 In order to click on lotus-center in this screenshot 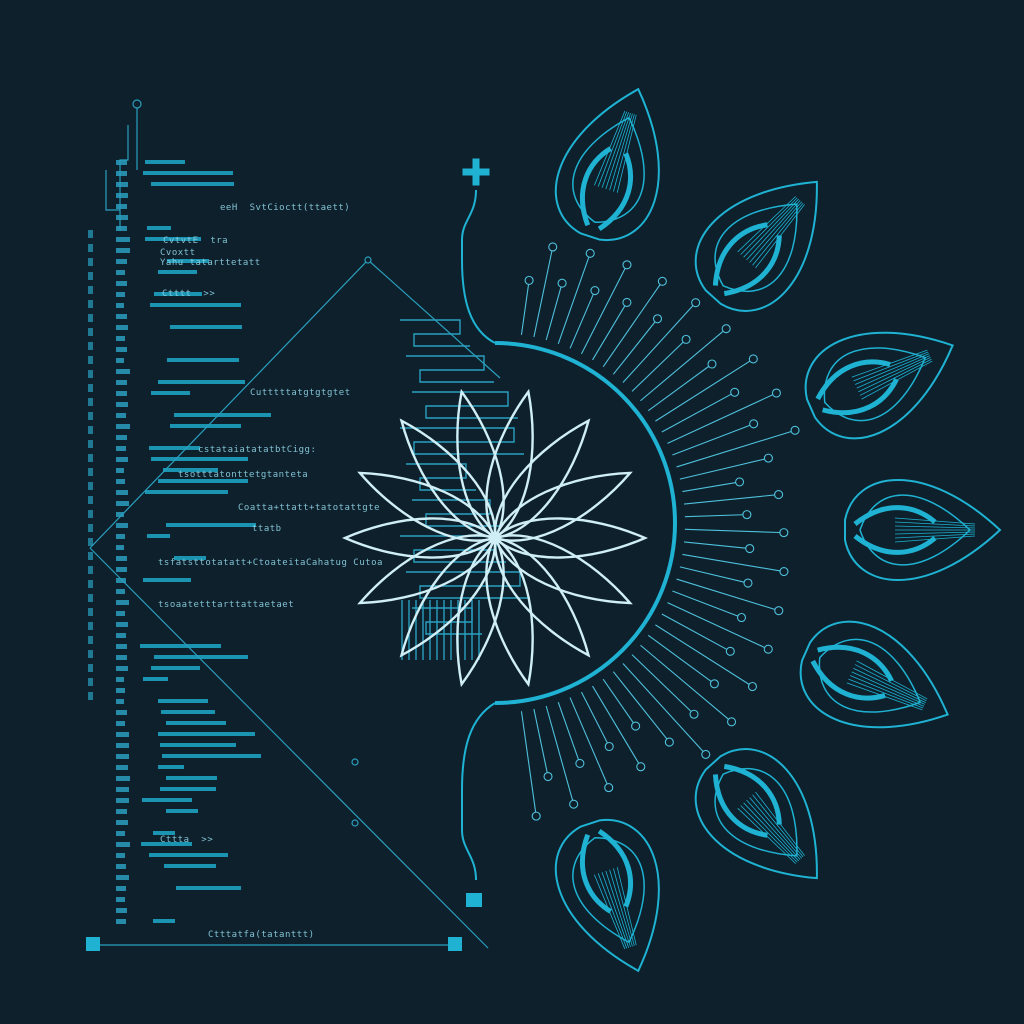, I will do `click(495, 538)`.